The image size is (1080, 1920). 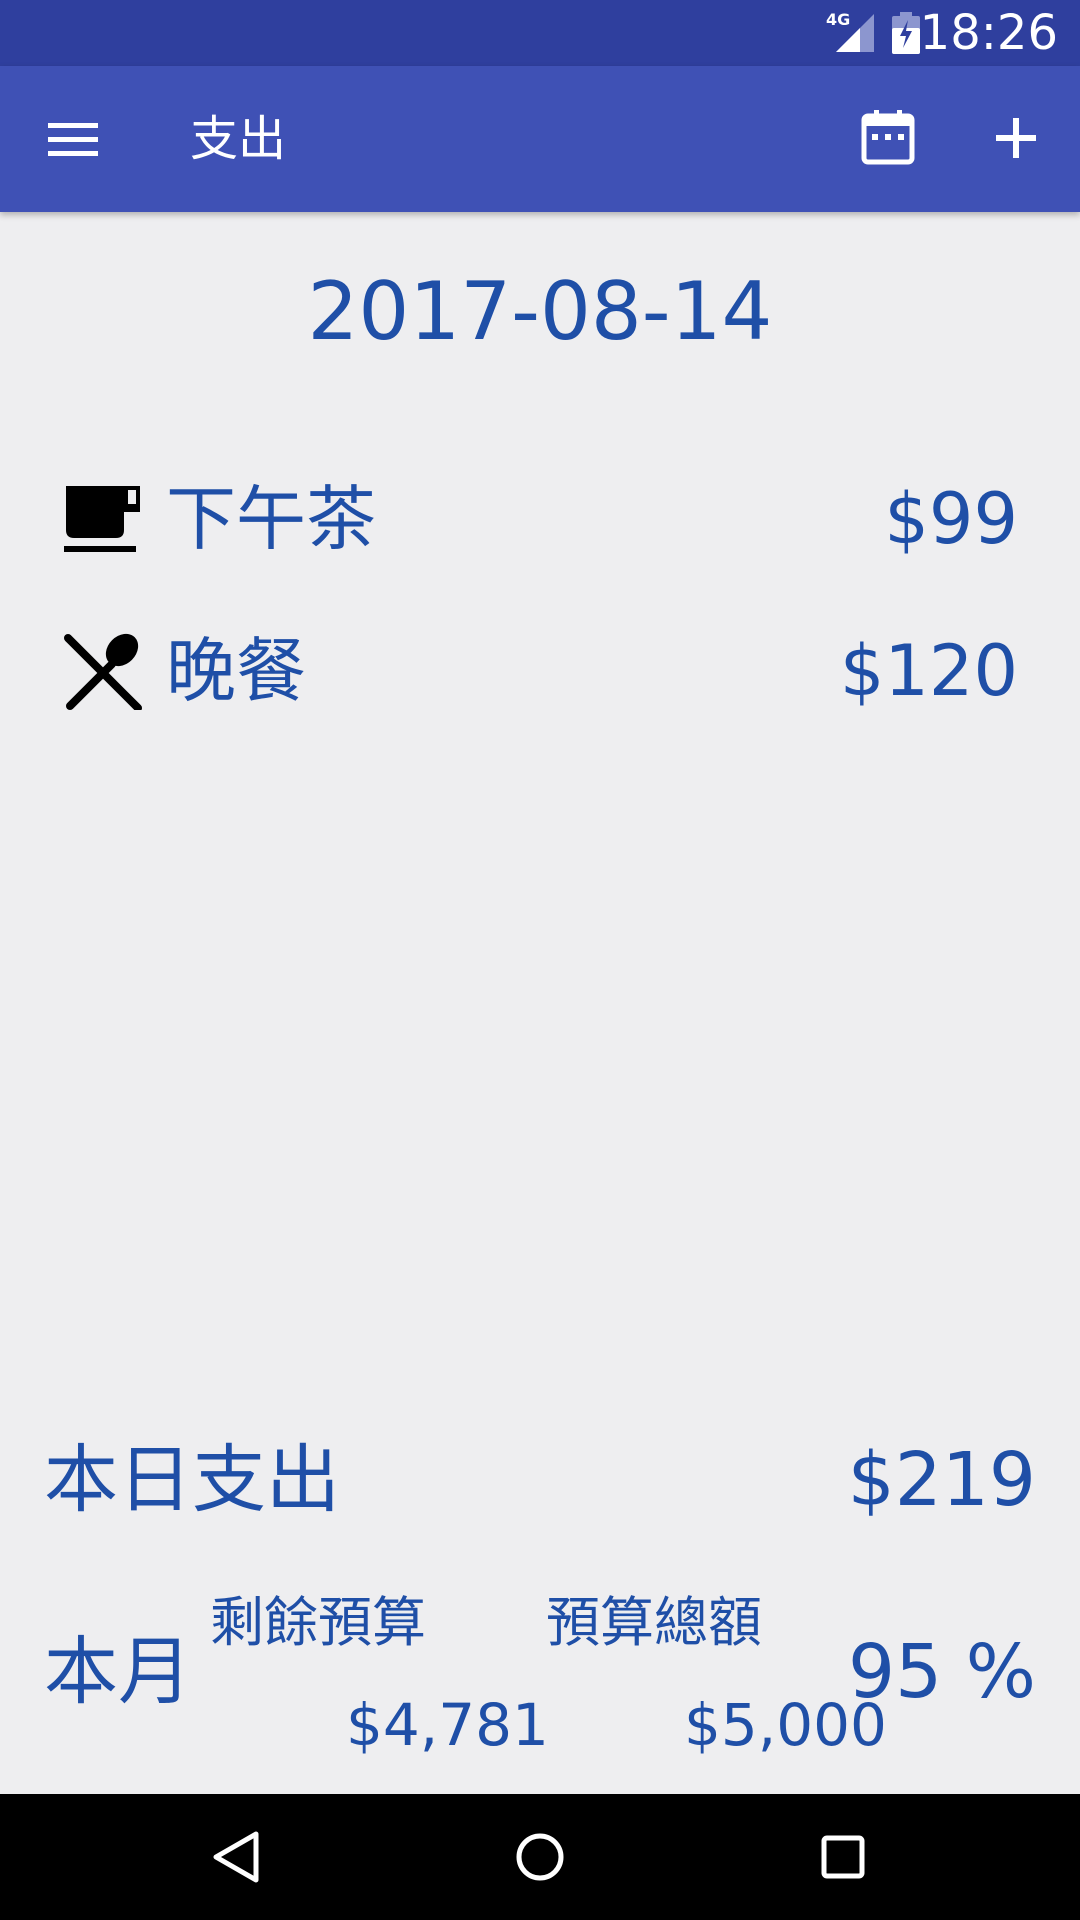 I want to click on signal-icon, so click(x=855, y=33).